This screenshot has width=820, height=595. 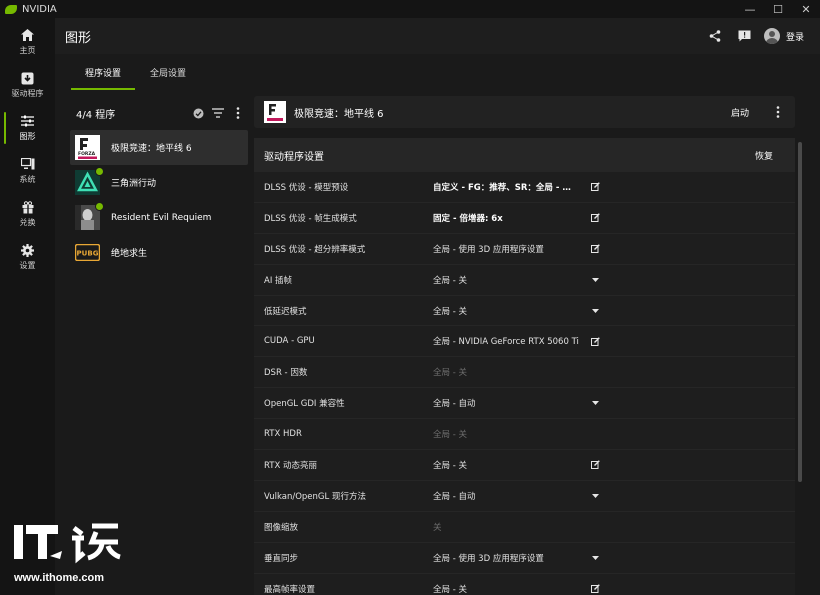 What do you see at coordinates (28, 121) in the screenshot?
I see `sliders-icon` at bounding box center [28, 121].